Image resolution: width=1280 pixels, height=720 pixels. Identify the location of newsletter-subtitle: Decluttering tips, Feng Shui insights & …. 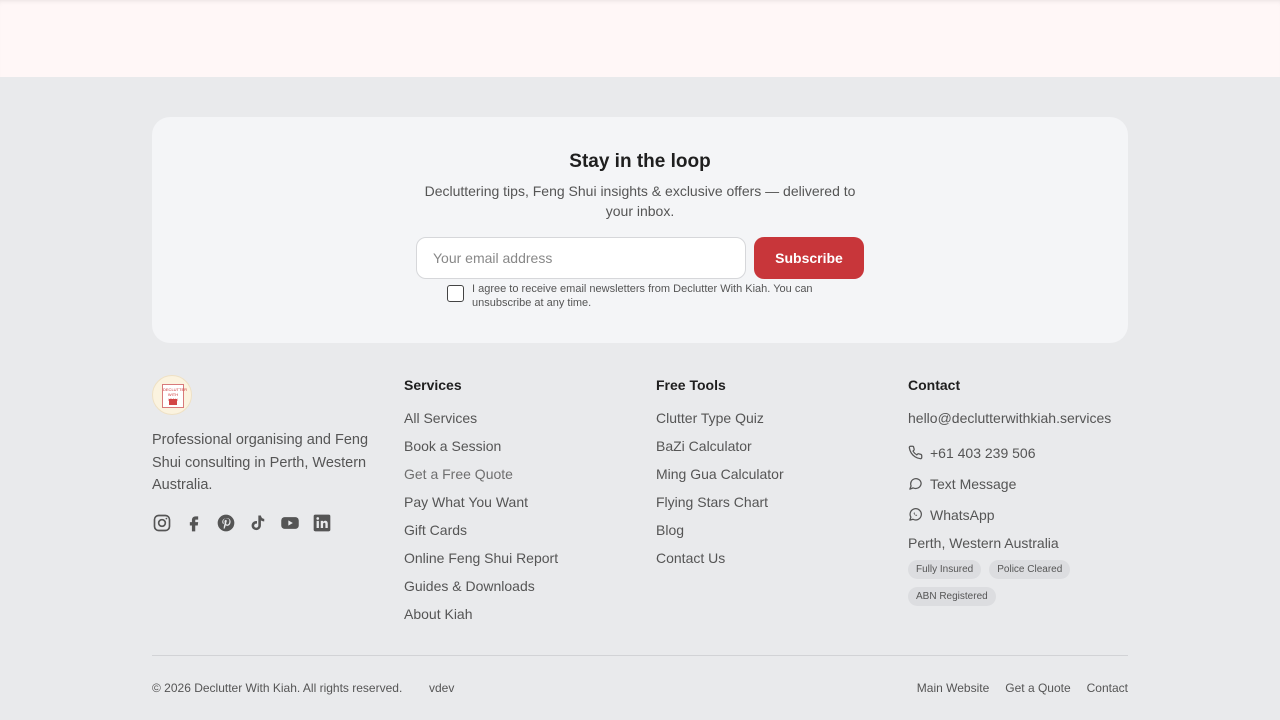
(640, 201).